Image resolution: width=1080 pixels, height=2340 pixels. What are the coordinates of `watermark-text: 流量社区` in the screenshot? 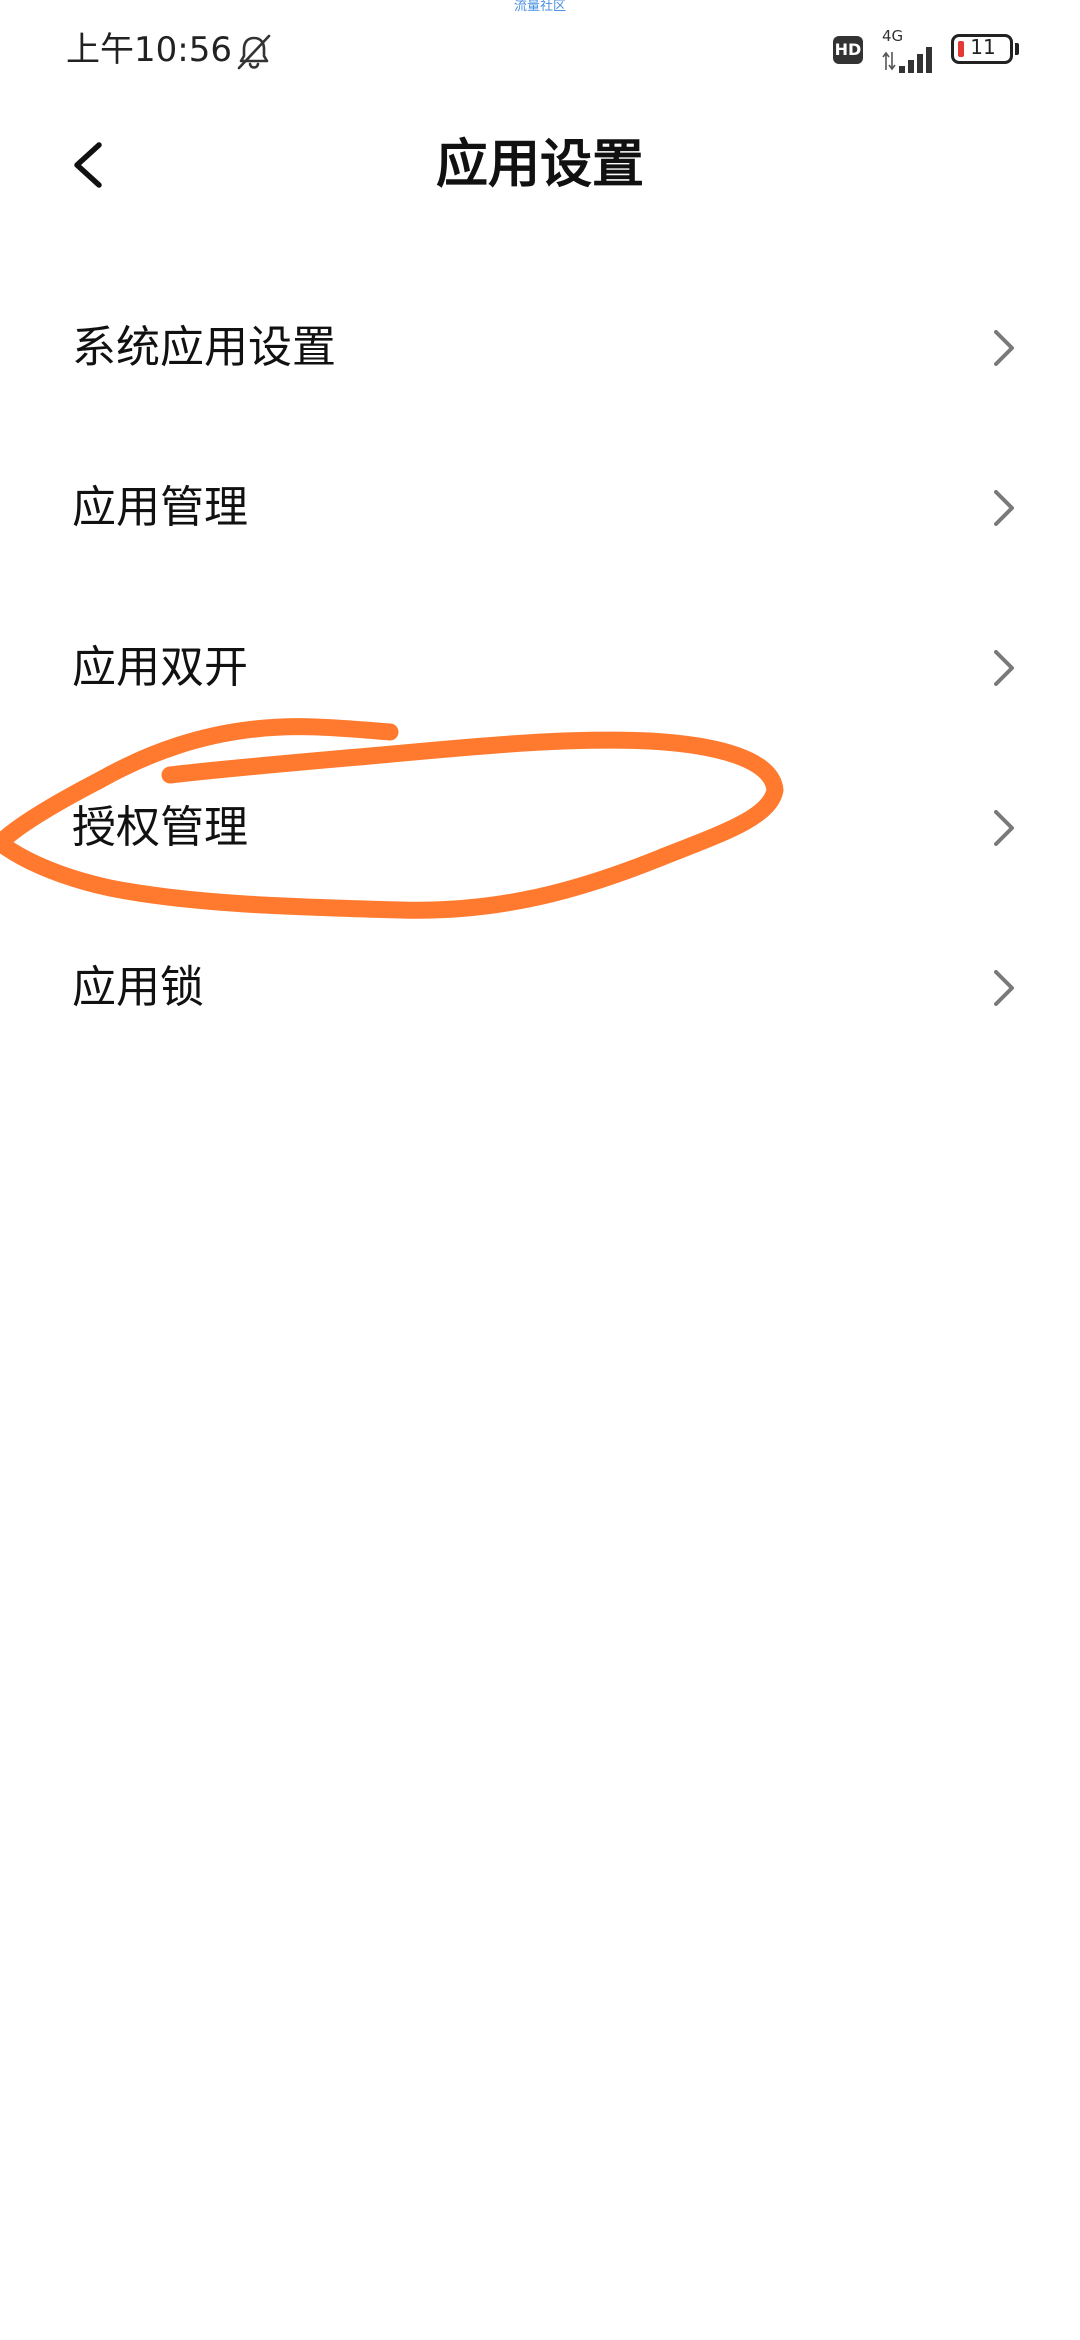 It's located at (539, 7).